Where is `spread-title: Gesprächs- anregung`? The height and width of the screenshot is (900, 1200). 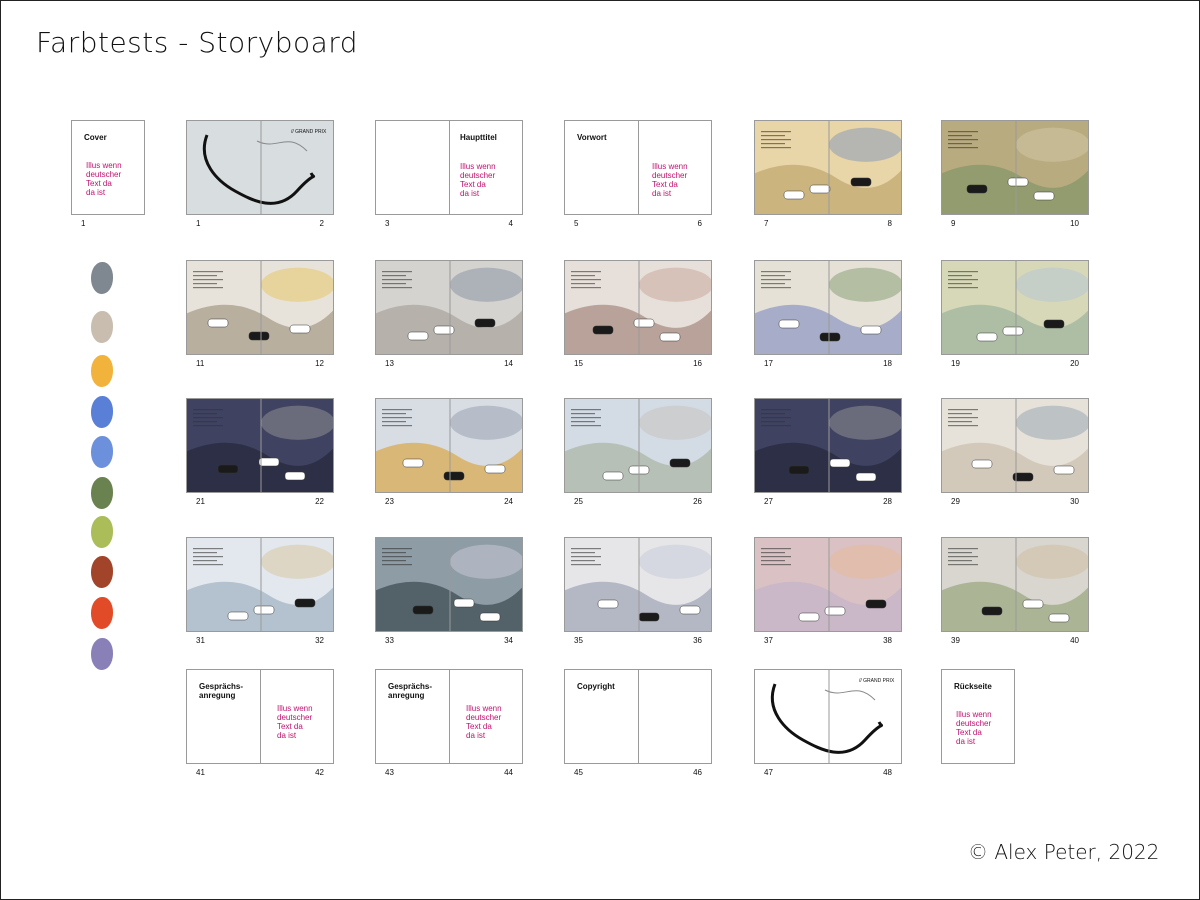
spread-title: Gesprächs- anregung is located at coordinates (410, 691).